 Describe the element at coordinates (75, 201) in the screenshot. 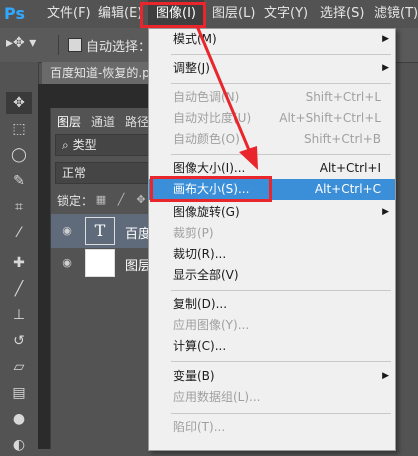

I see `lock-label: 锁定：` at that location.